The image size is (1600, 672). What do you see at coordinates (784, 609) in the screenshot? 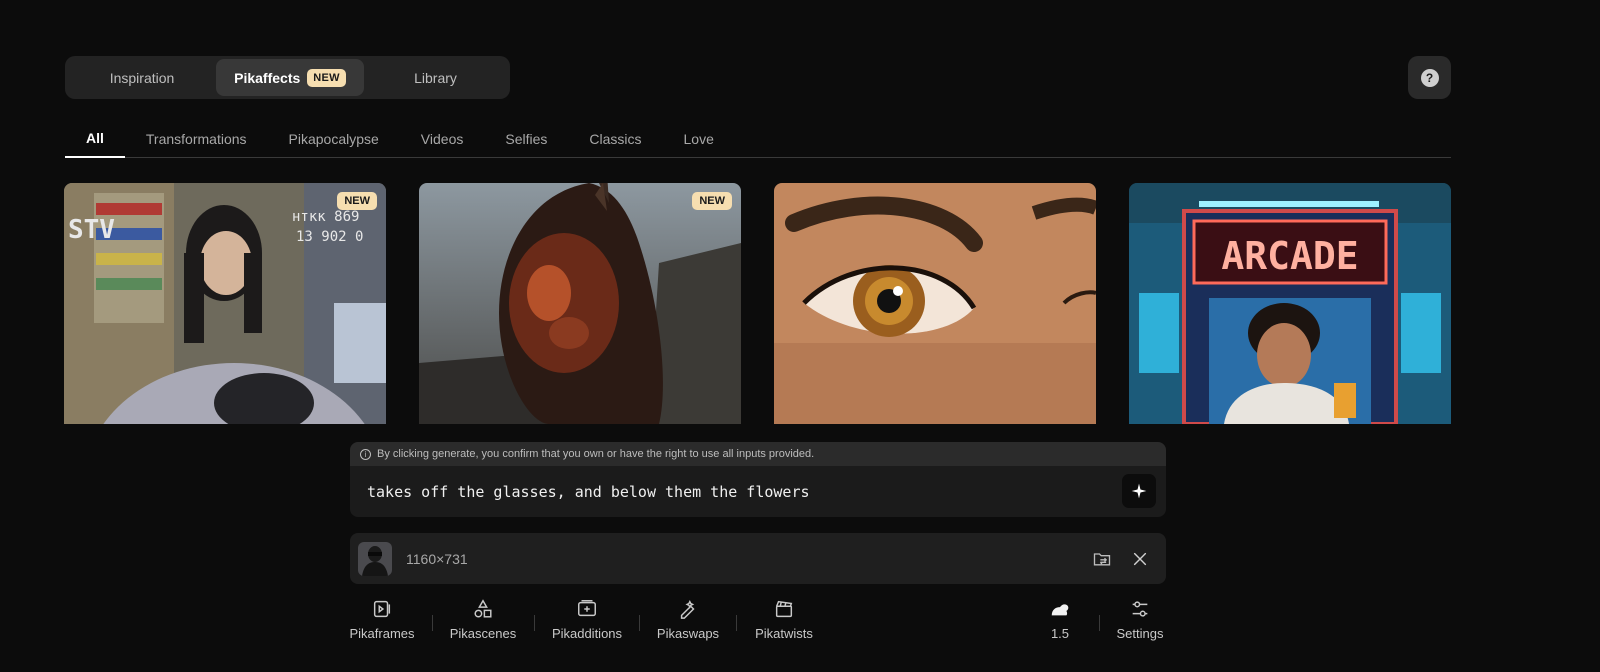
I see `clapper-icon` at bounding box center [784, 609].